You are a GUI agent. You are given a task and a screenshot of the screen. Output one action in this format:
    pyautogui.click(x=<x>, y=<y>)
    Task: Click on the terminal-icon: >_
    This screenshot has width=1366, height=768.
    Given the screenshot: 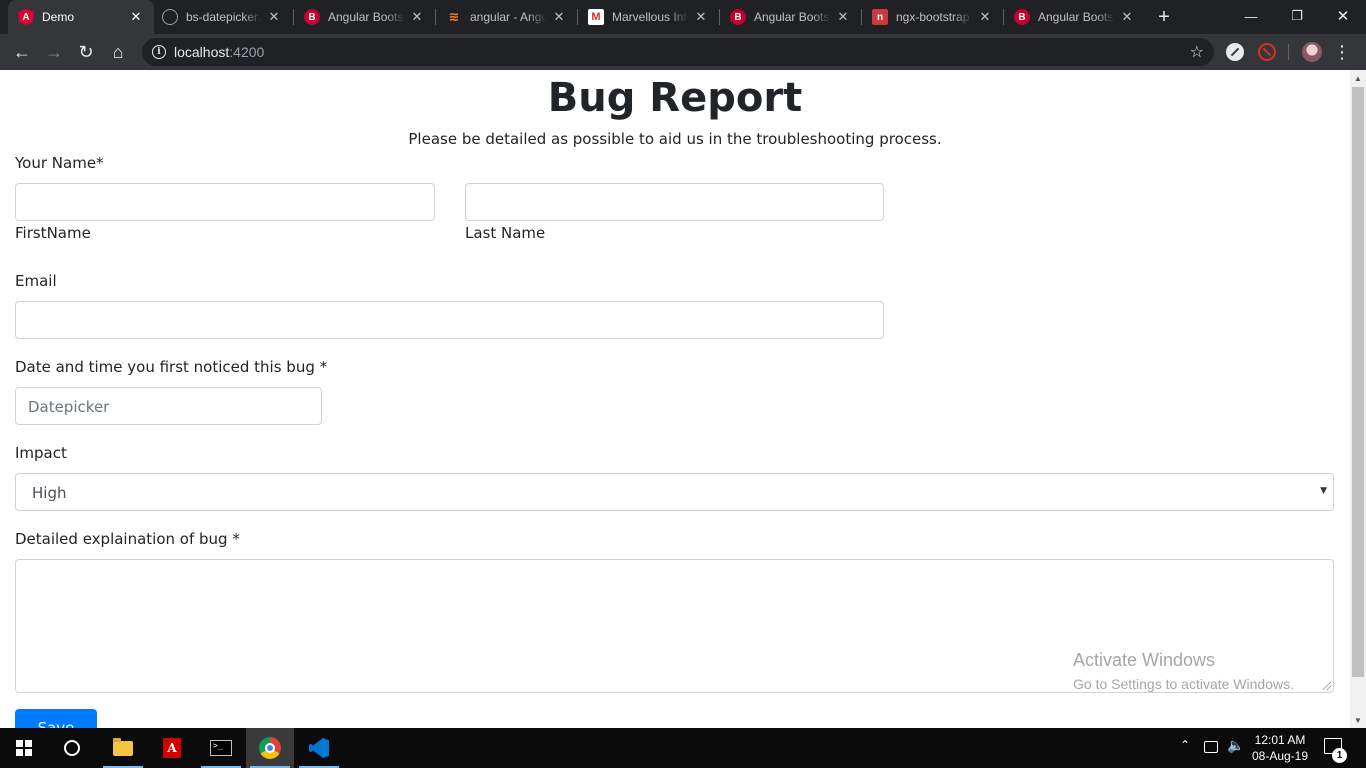 What is the action you would take?
    pyautogui.click(x=221, y=748)
    